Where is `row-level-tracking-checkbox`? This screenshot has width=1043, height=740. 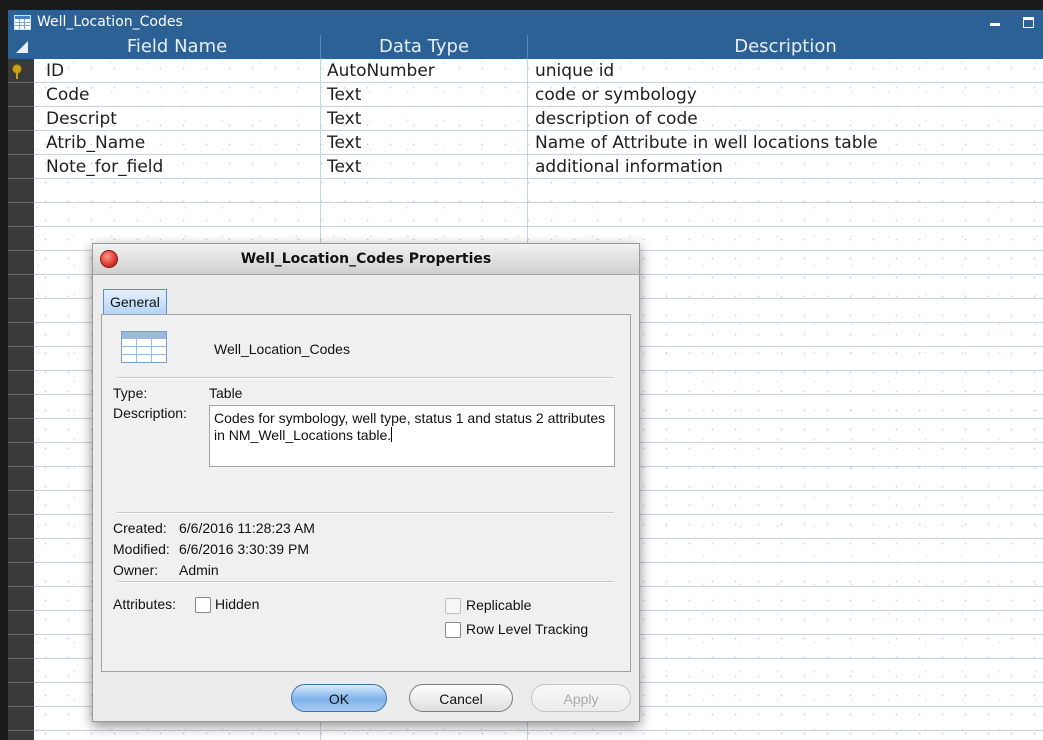 row-level-tracking-checkbox is located at coordinates (453, 630).